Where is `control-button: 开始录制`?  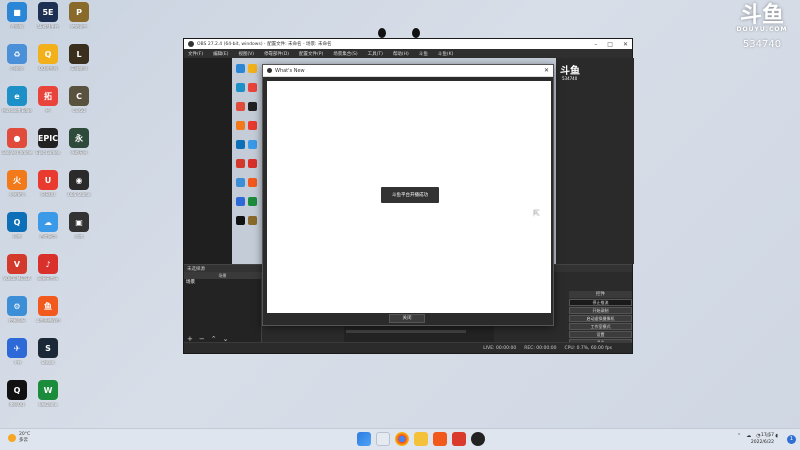
control-button: 开始录制 is located at coordinates (600, 310).